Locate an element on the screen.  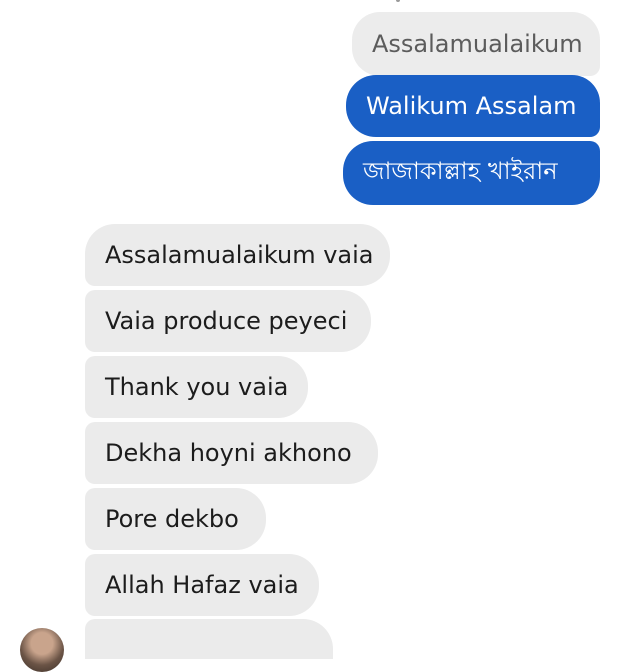
message-text: Vaia produce peyeci is located at coordinates (226, 321).